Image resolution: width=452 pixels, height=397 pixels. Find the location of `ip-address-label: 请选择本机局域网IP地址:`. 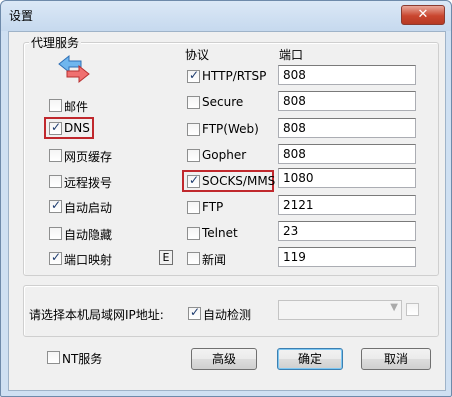

ip-address-label: 请选择本机局域网IP地址: is located at coordinates (96, 315).